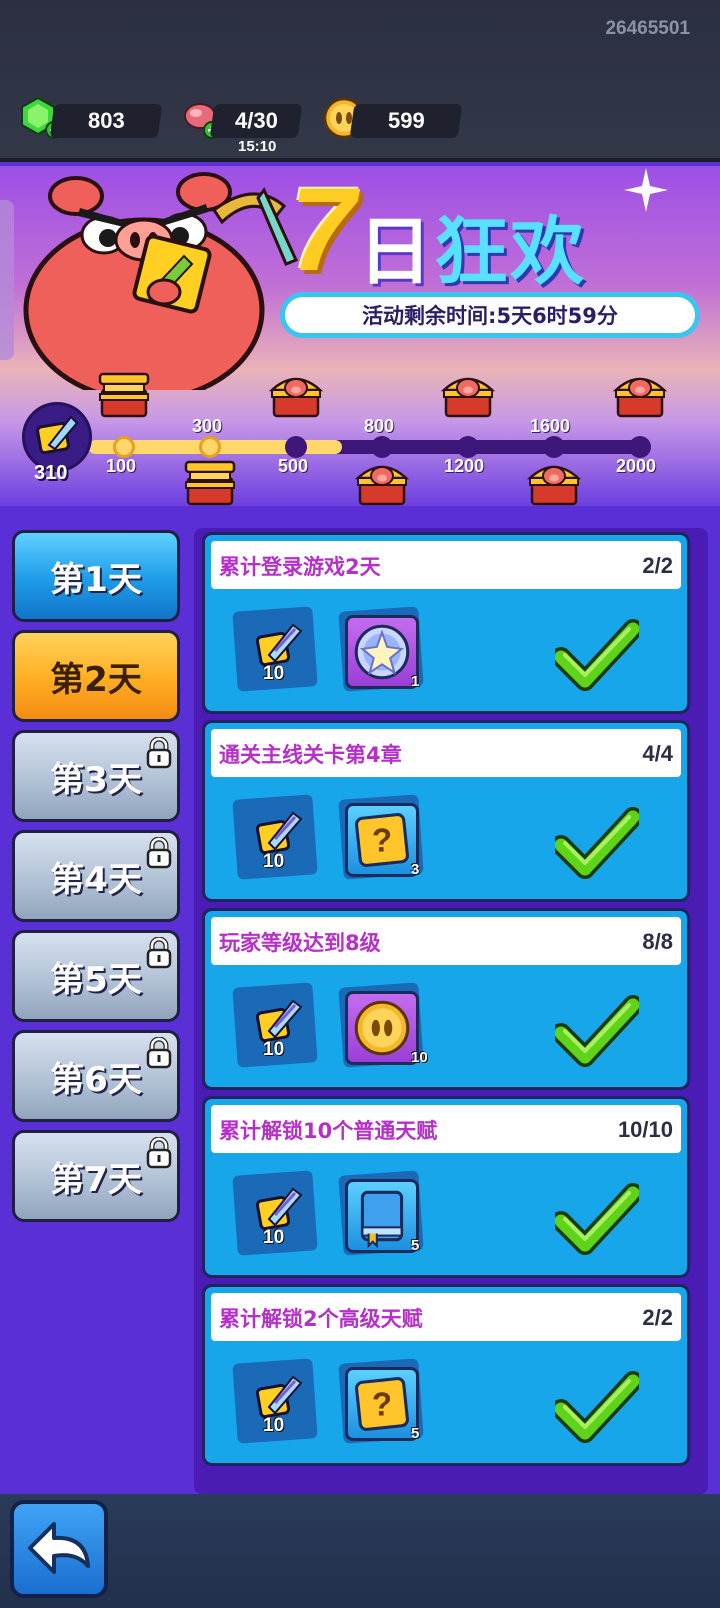 Image resolution: width=720 pixels, height=1608 pixels. Describe the element at coordinates (7, 280) in the screenshot. I see `side-handle` at that location.